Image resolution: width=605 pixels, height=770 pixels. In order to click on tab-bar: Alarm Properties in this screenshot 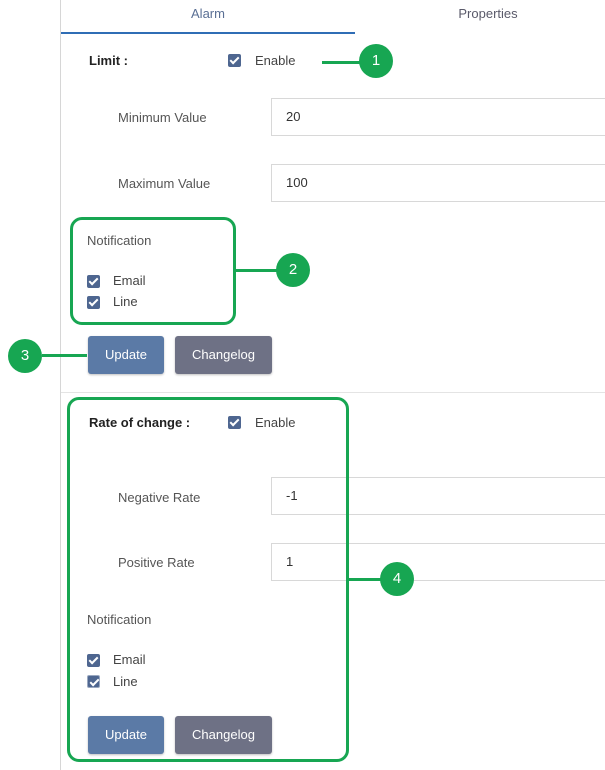, I will do `click(333, 17)`.